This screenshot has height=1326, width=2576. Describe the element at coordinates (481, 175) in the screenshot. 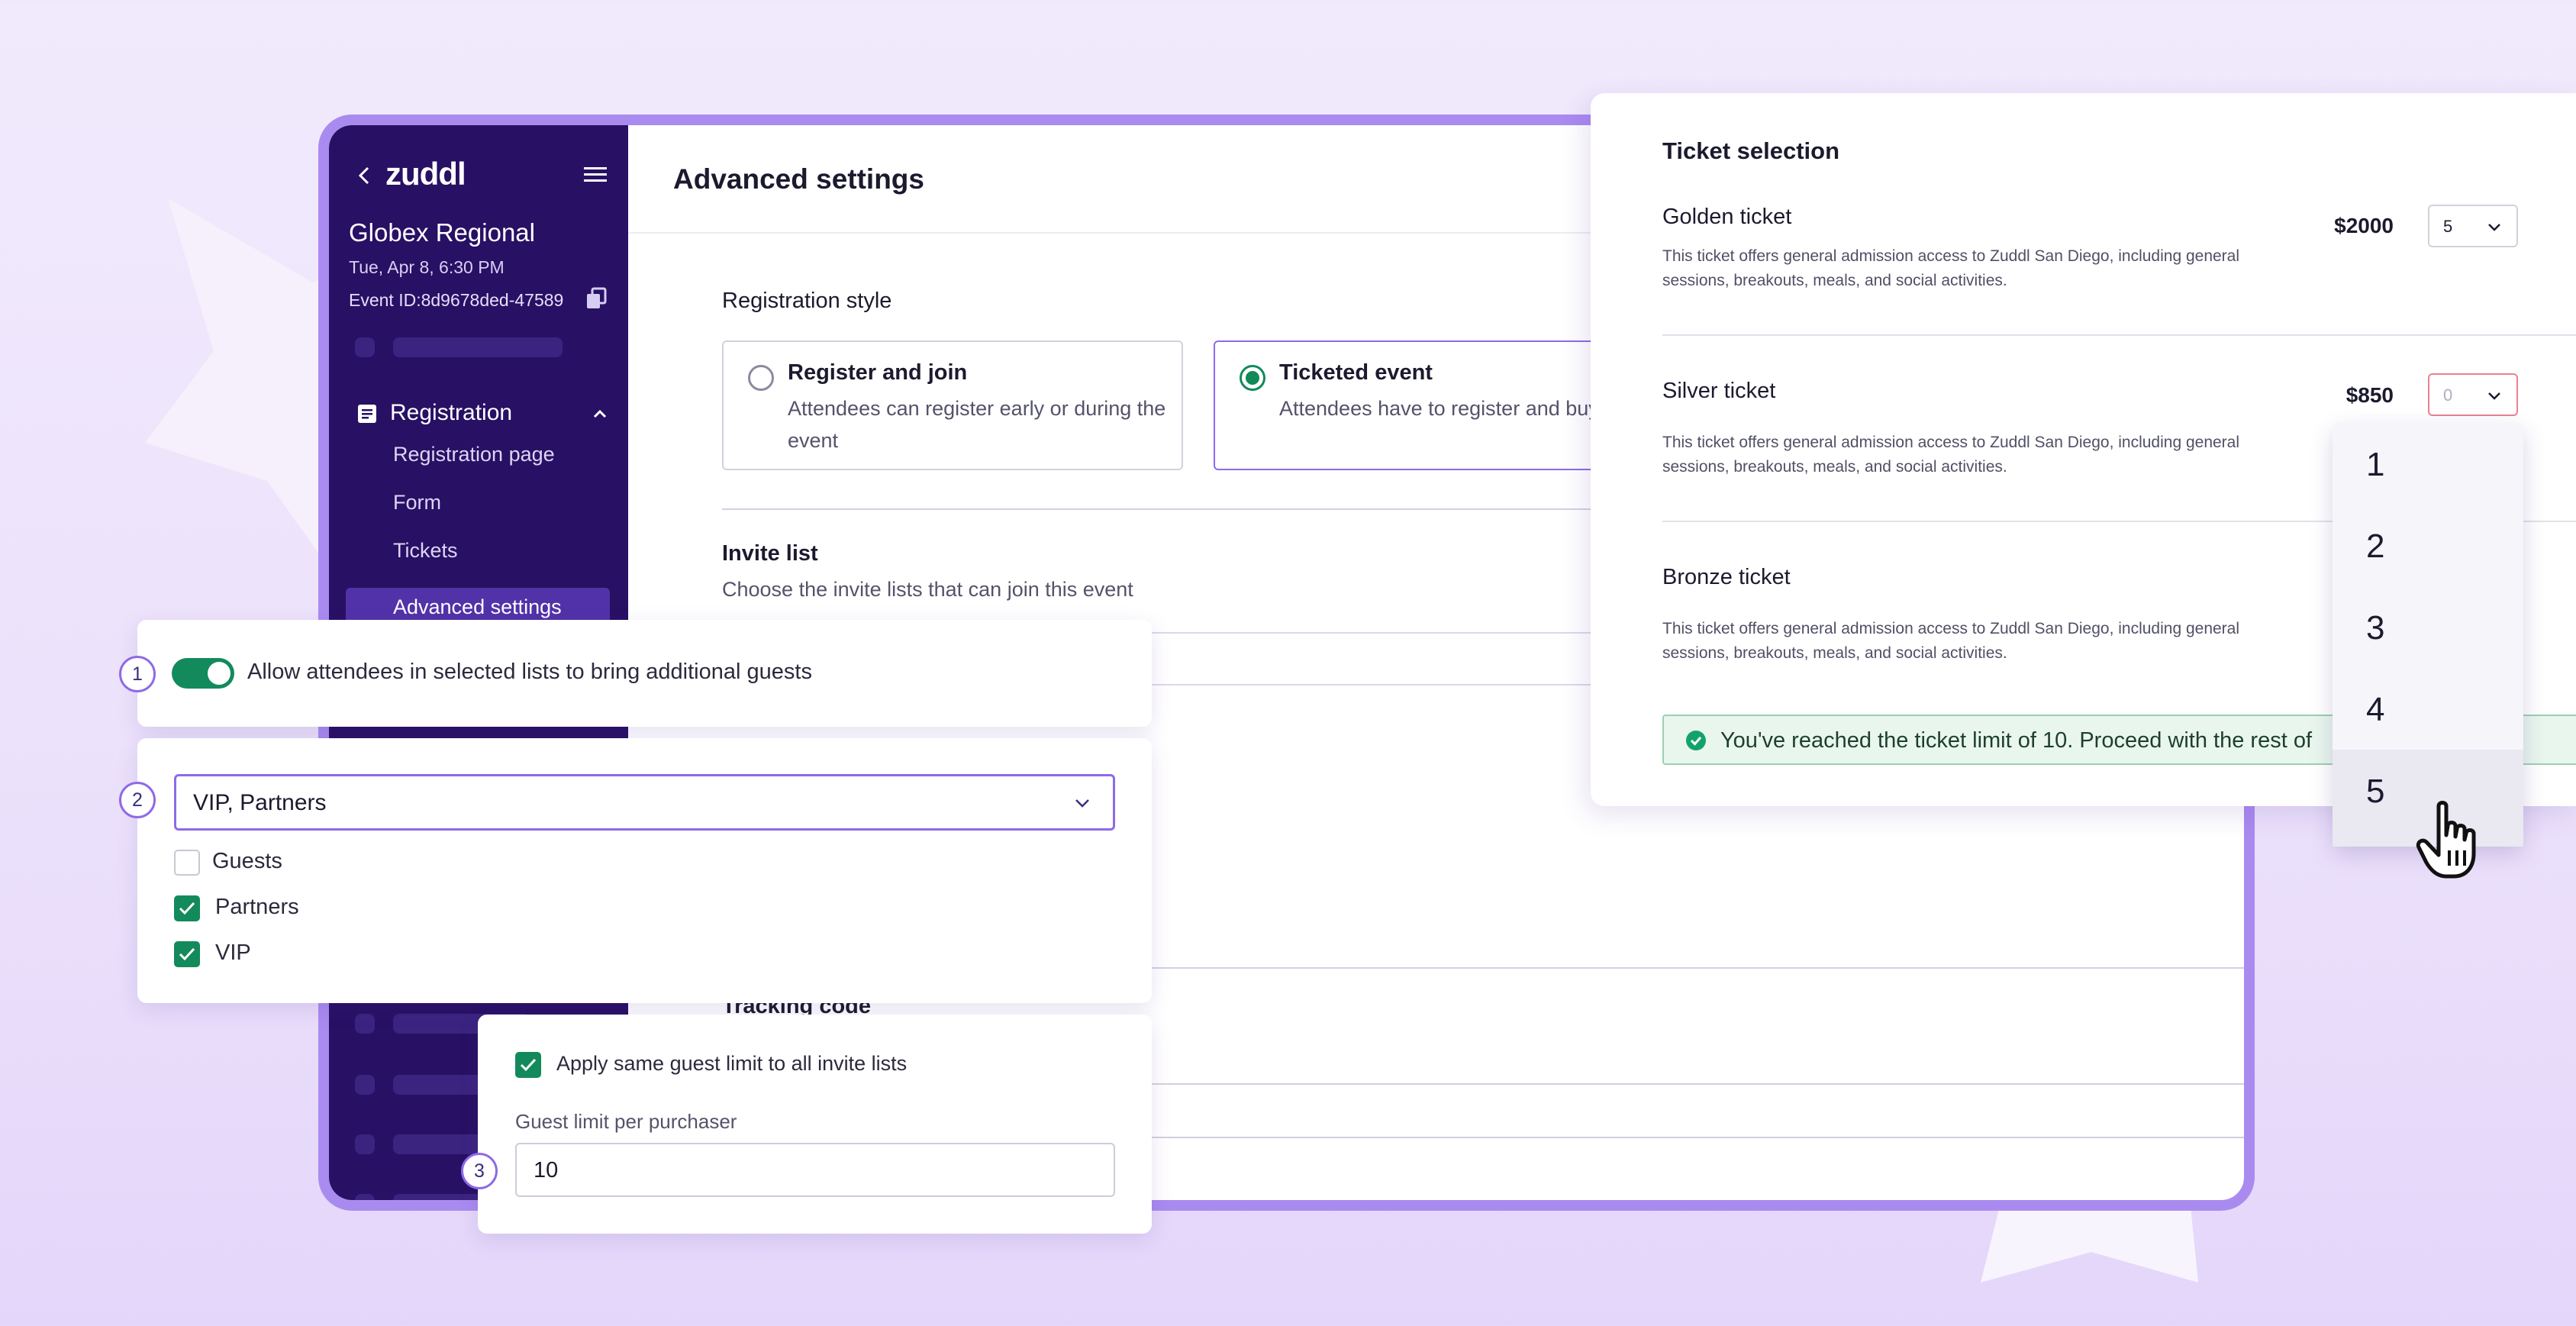

I see `sidebar-header: zuddl` at that location.